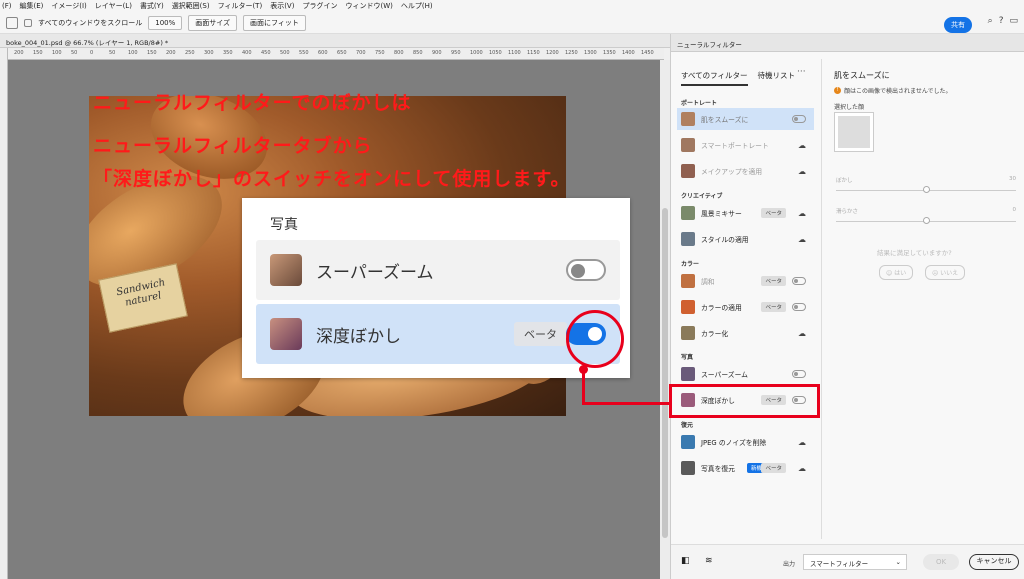 The width and height of the screenshot is (1024, 579). I want to click on menu-item-select: 選択範囲(S), so click(191, 6).